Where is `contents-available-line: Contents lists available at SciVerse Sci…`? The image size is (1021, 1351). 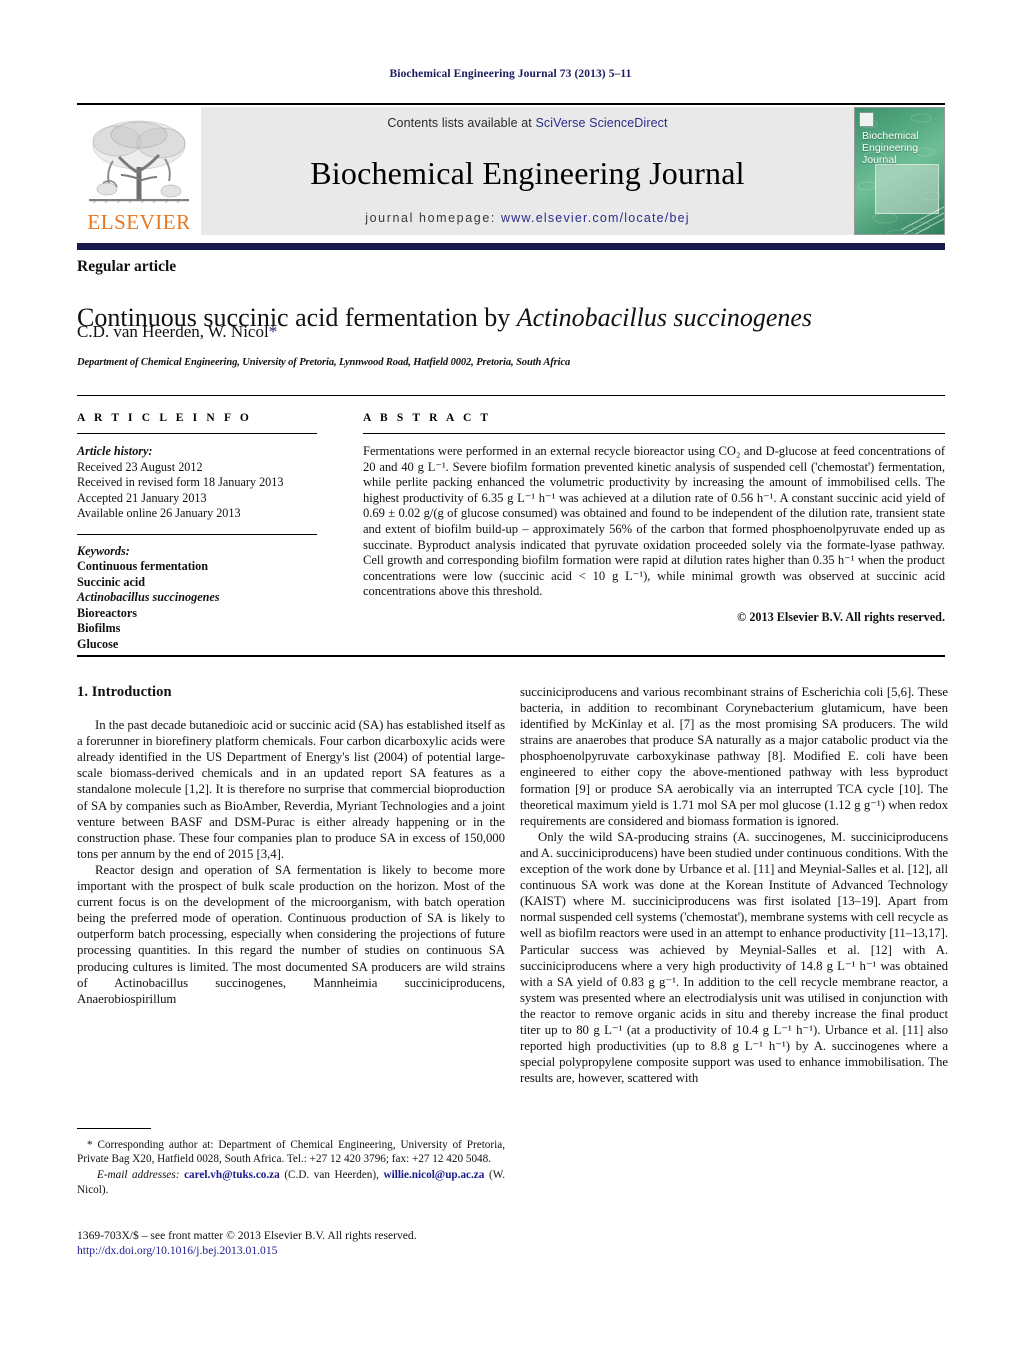 contents-available-line: Contents lists available at SciVerse Sci… is located at coordinates (527, 123).